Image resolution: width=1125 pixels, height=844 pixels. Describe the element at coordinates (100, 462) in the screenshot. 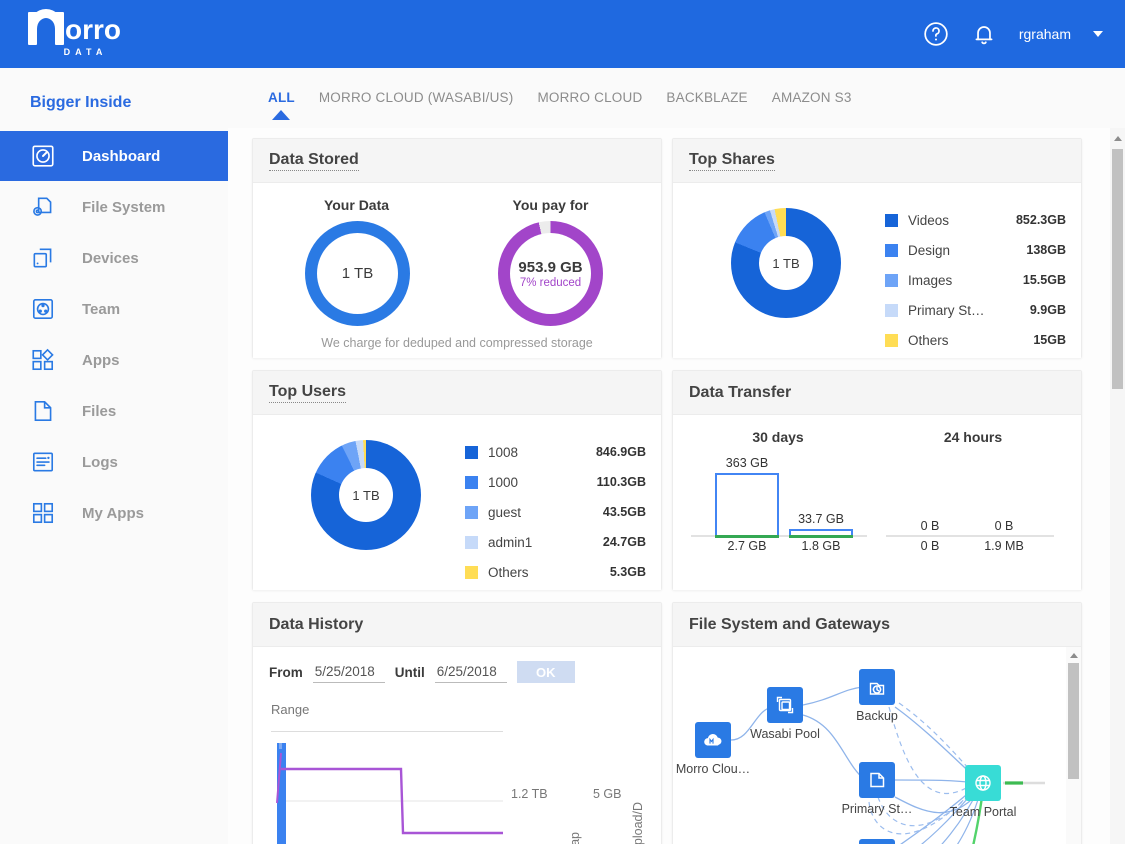

I see `sidebar-item-label: Logs` at that location.